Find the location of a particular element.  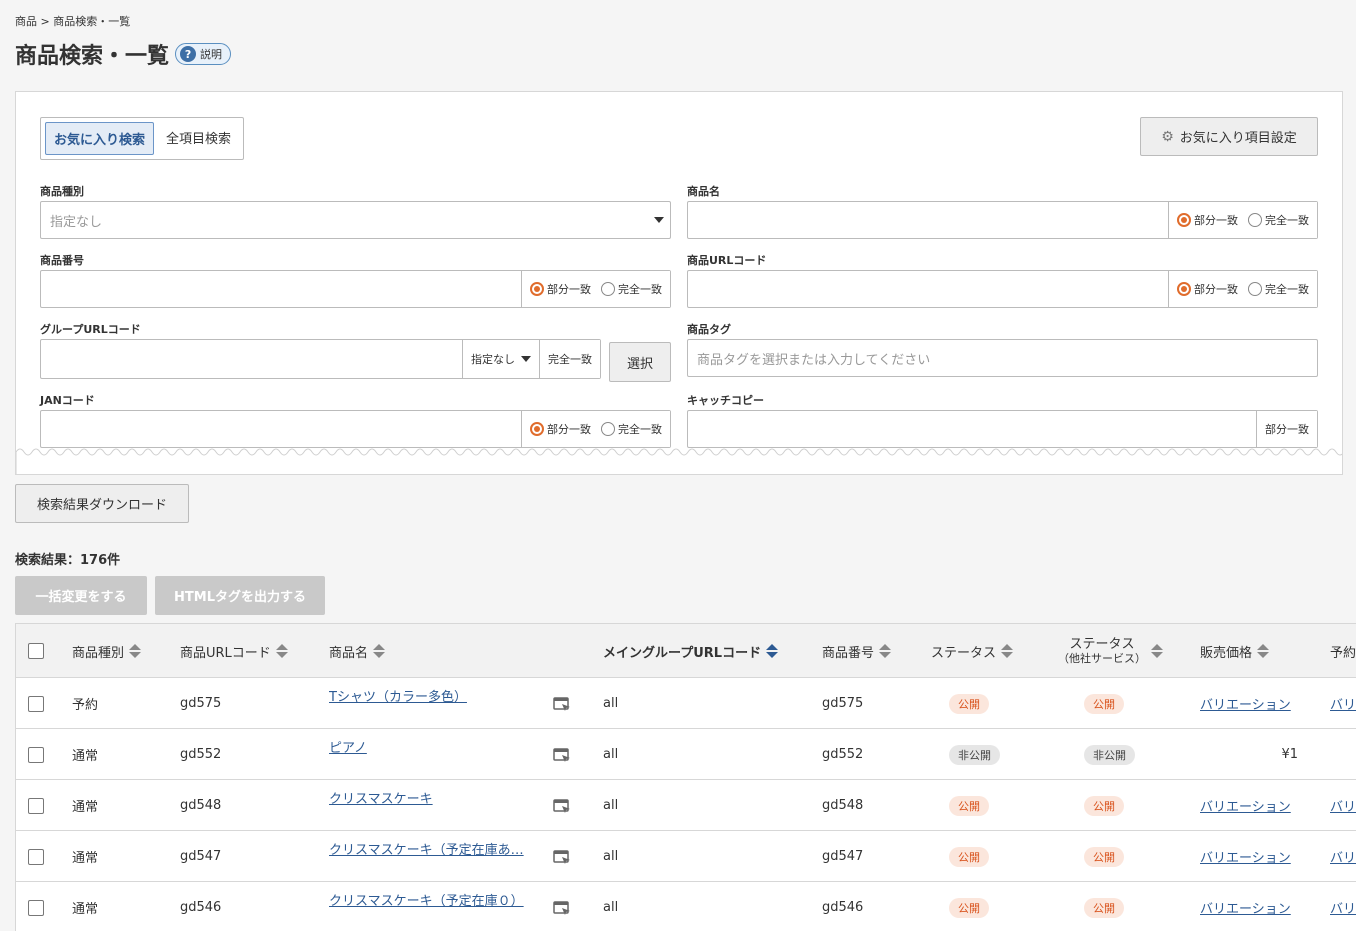

header-price: 販売価格 is located at coordinates (1235, 651).